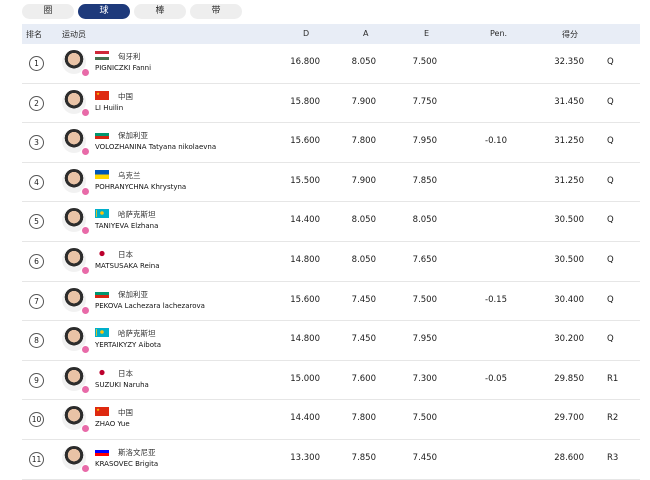 This screenshot has height=480, width=650. I want to click on score-d: 14.400, so click(305, 220).